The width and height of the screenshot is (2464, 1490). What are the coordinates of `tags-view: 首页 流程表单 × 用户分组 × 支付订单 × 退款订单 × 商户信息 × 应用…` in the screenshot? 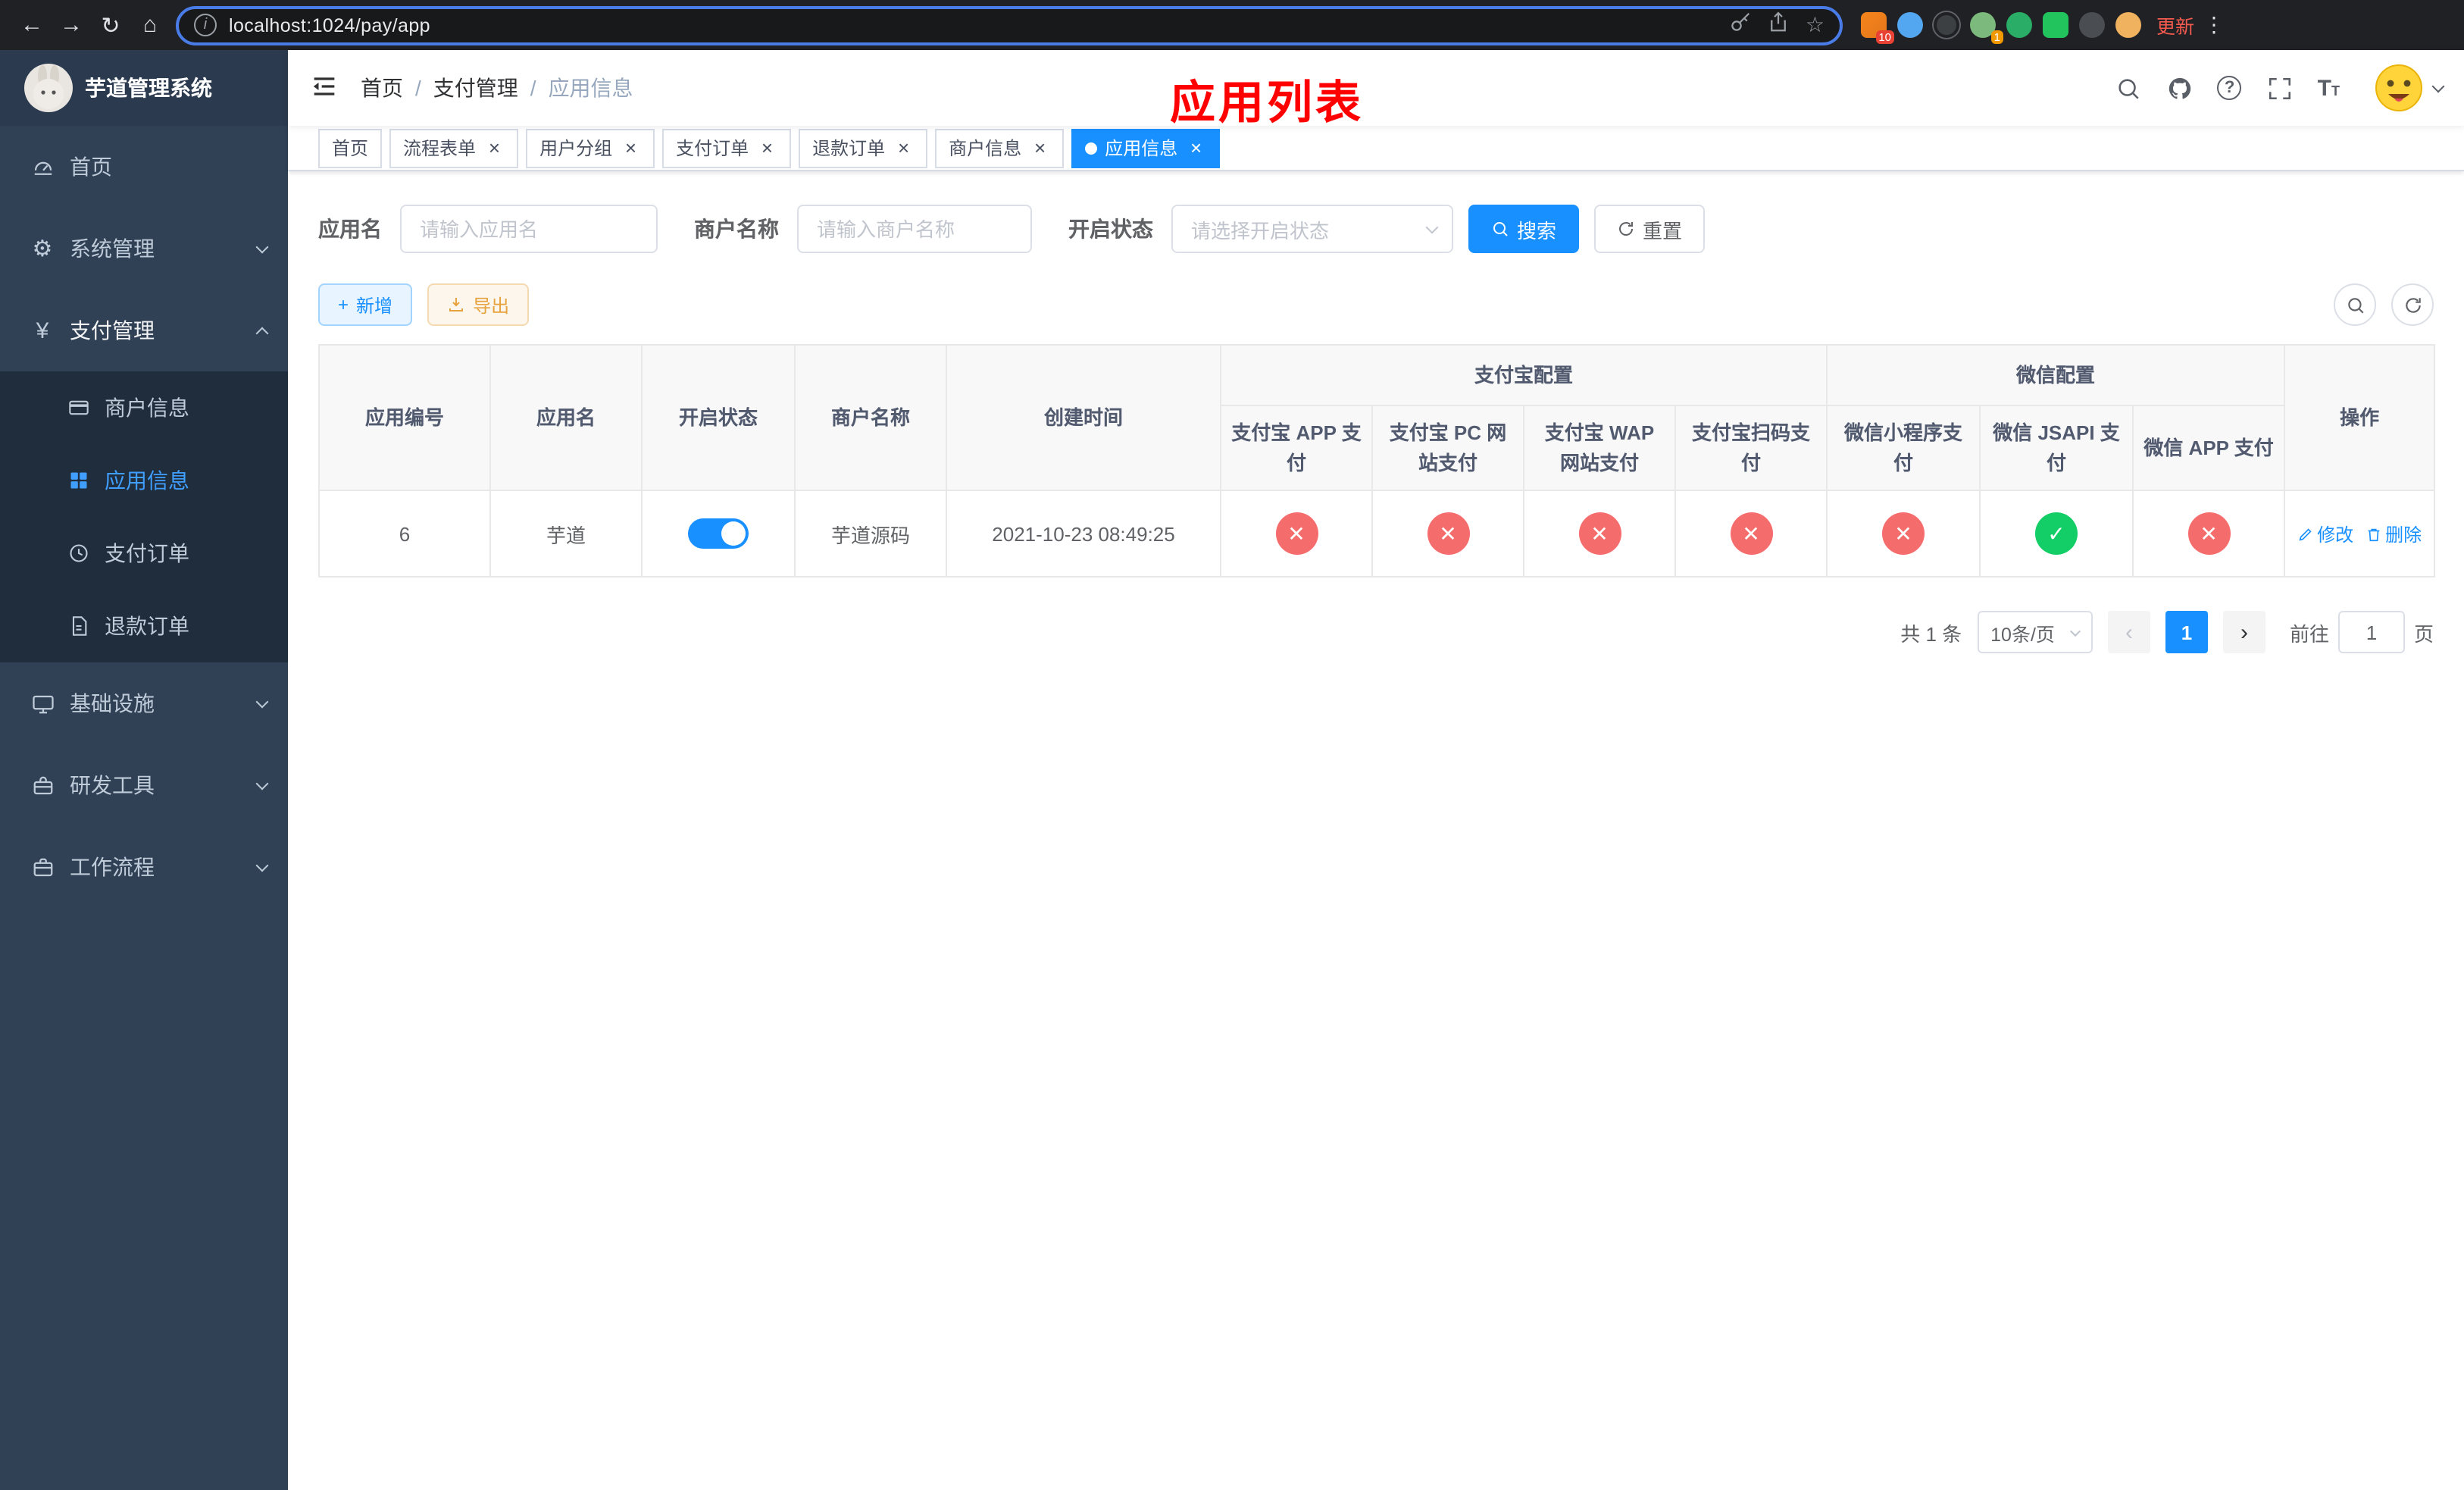 It's located at (1376, 148).